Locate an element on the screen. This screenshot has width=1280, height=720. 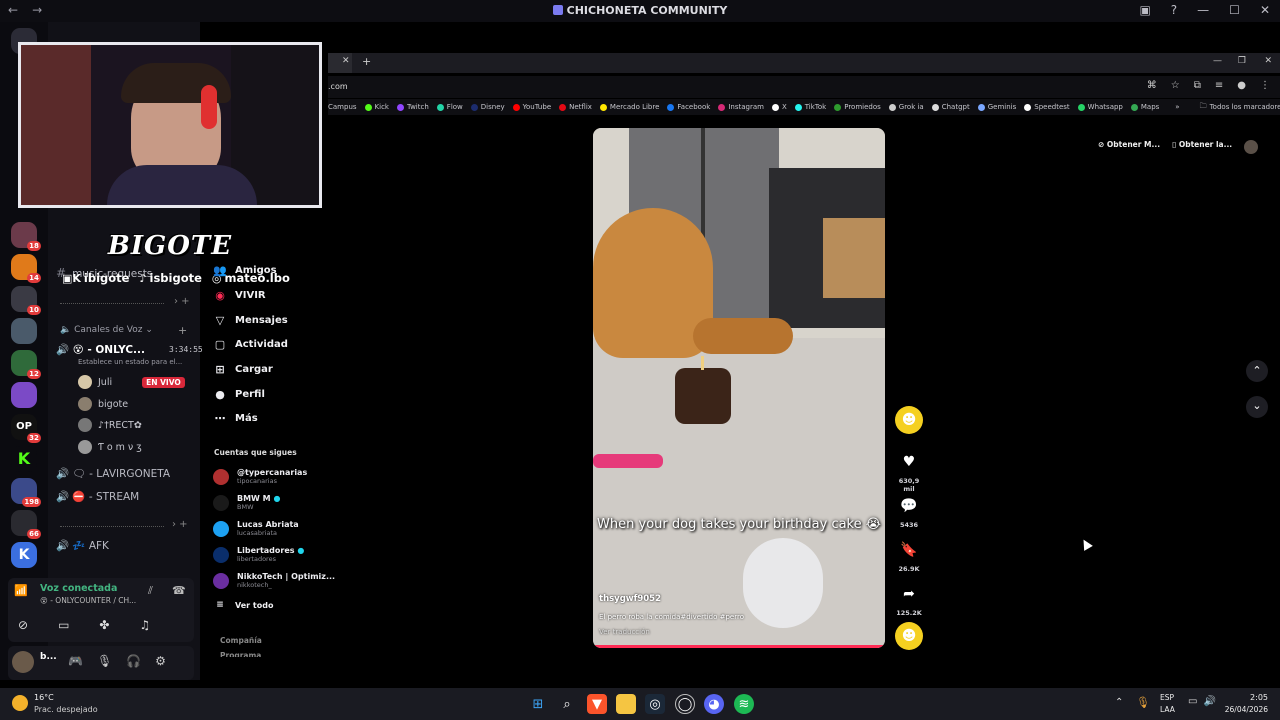
voice-channel-lavirgoneta: 🔊 🗨 - LAVIRGONETA is located at coordinates (113, 473).